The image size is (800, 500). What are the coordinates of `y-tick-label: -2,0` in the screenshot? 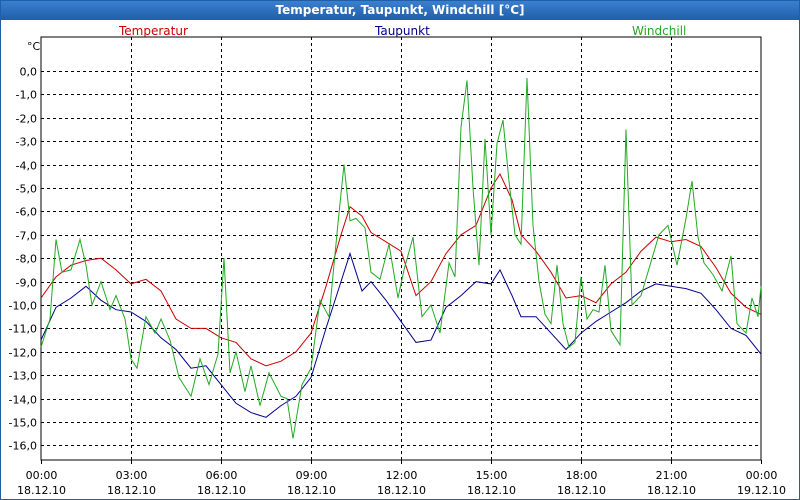 It's located at (26, 119).